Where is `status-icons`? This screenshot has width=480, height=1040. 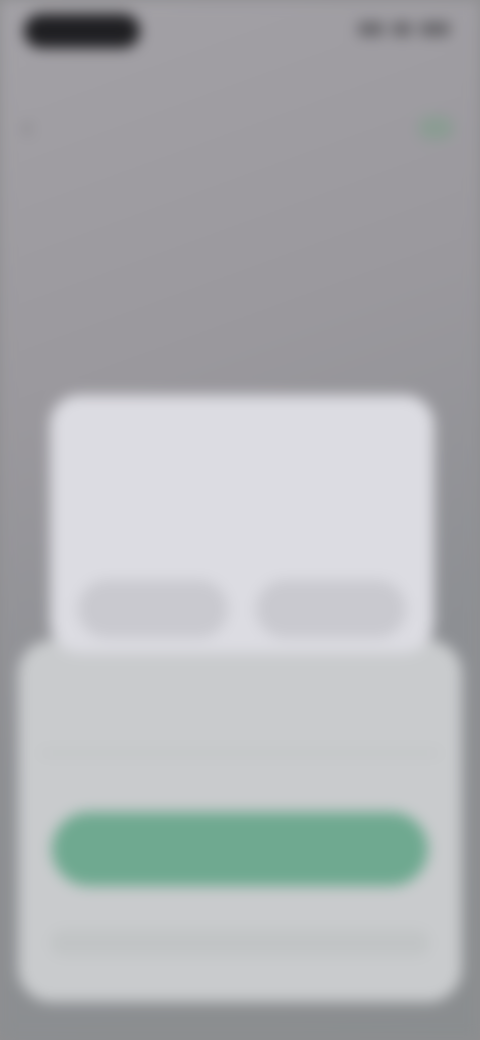 status-icons is located at coordinates (400, 32).